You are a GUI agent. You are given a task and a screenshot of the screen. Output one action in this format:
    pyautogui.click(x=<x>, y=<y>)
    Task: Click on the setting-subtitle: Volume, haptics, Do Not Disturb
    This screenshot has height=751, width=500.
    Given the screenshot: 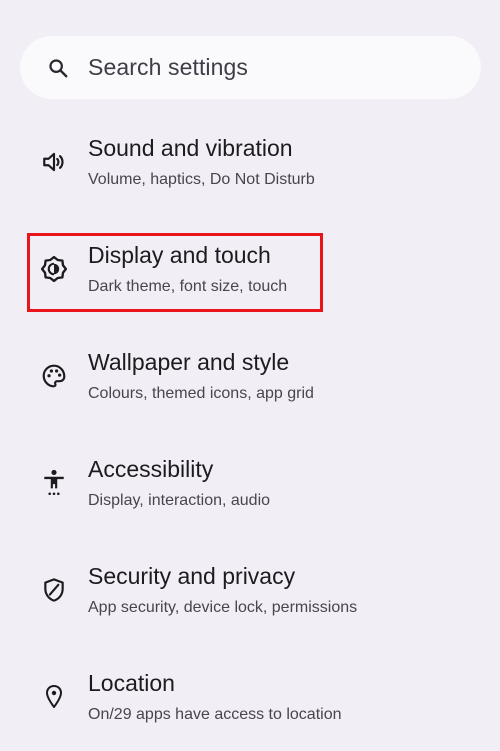 What is the action you would take?
    pyautogui.click(x=201, y=179)
    